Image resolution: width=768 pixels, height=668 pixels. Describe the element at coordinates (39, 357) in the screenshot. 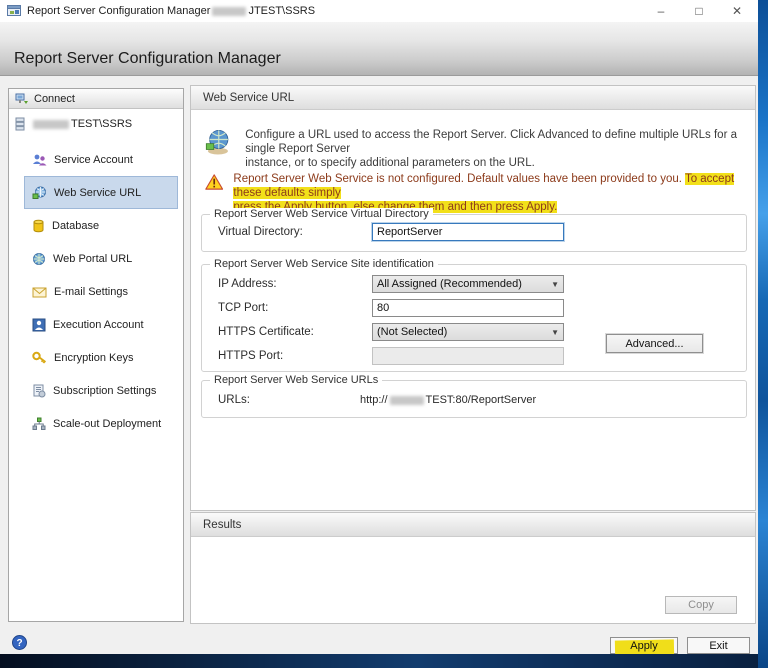

I see `encryption-keys-icon` at that location.